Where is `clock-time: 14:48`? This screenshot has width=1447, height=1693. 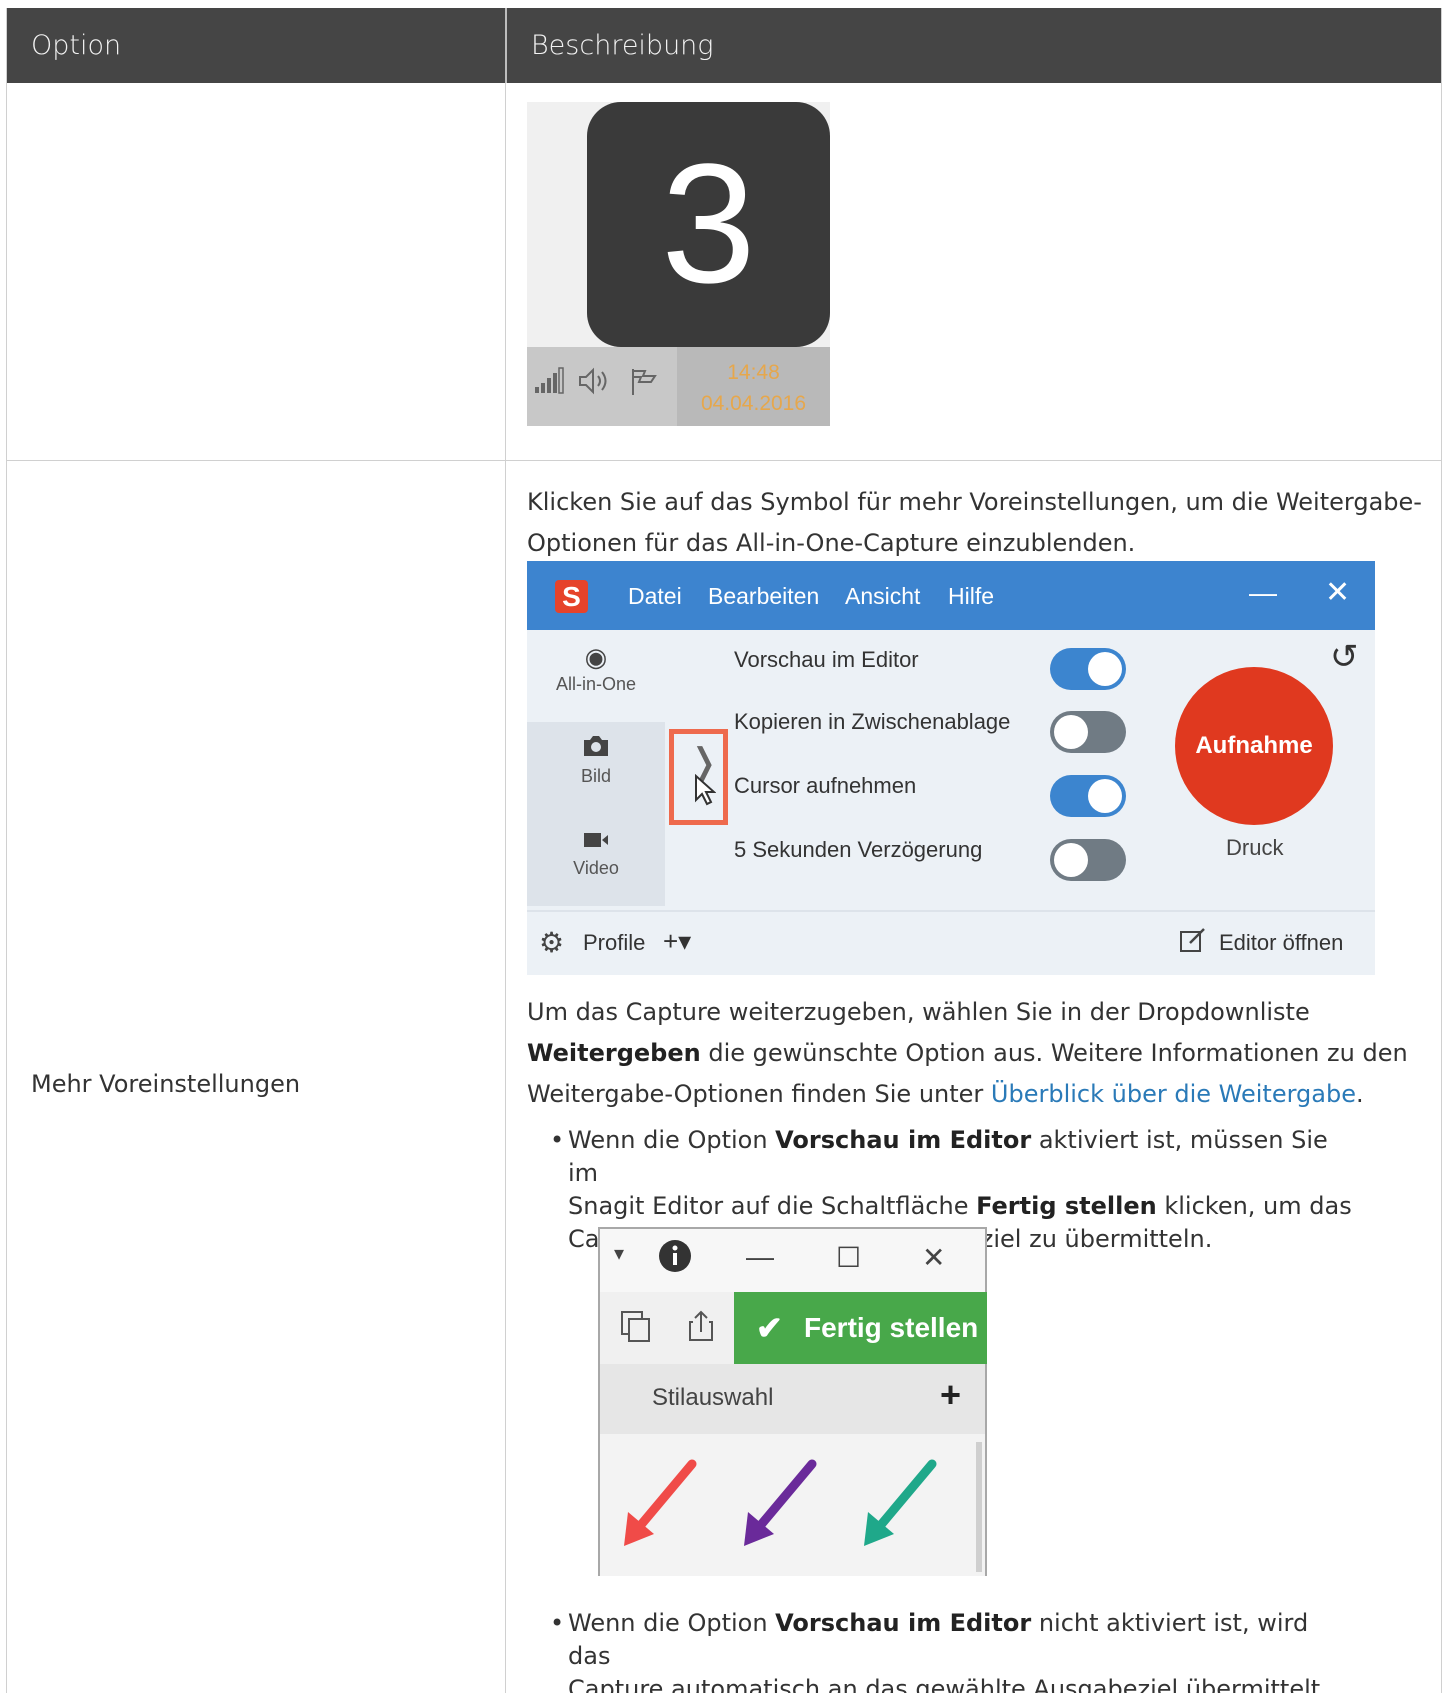
clock-time: 14:48 is located at coordinates (753, 372).